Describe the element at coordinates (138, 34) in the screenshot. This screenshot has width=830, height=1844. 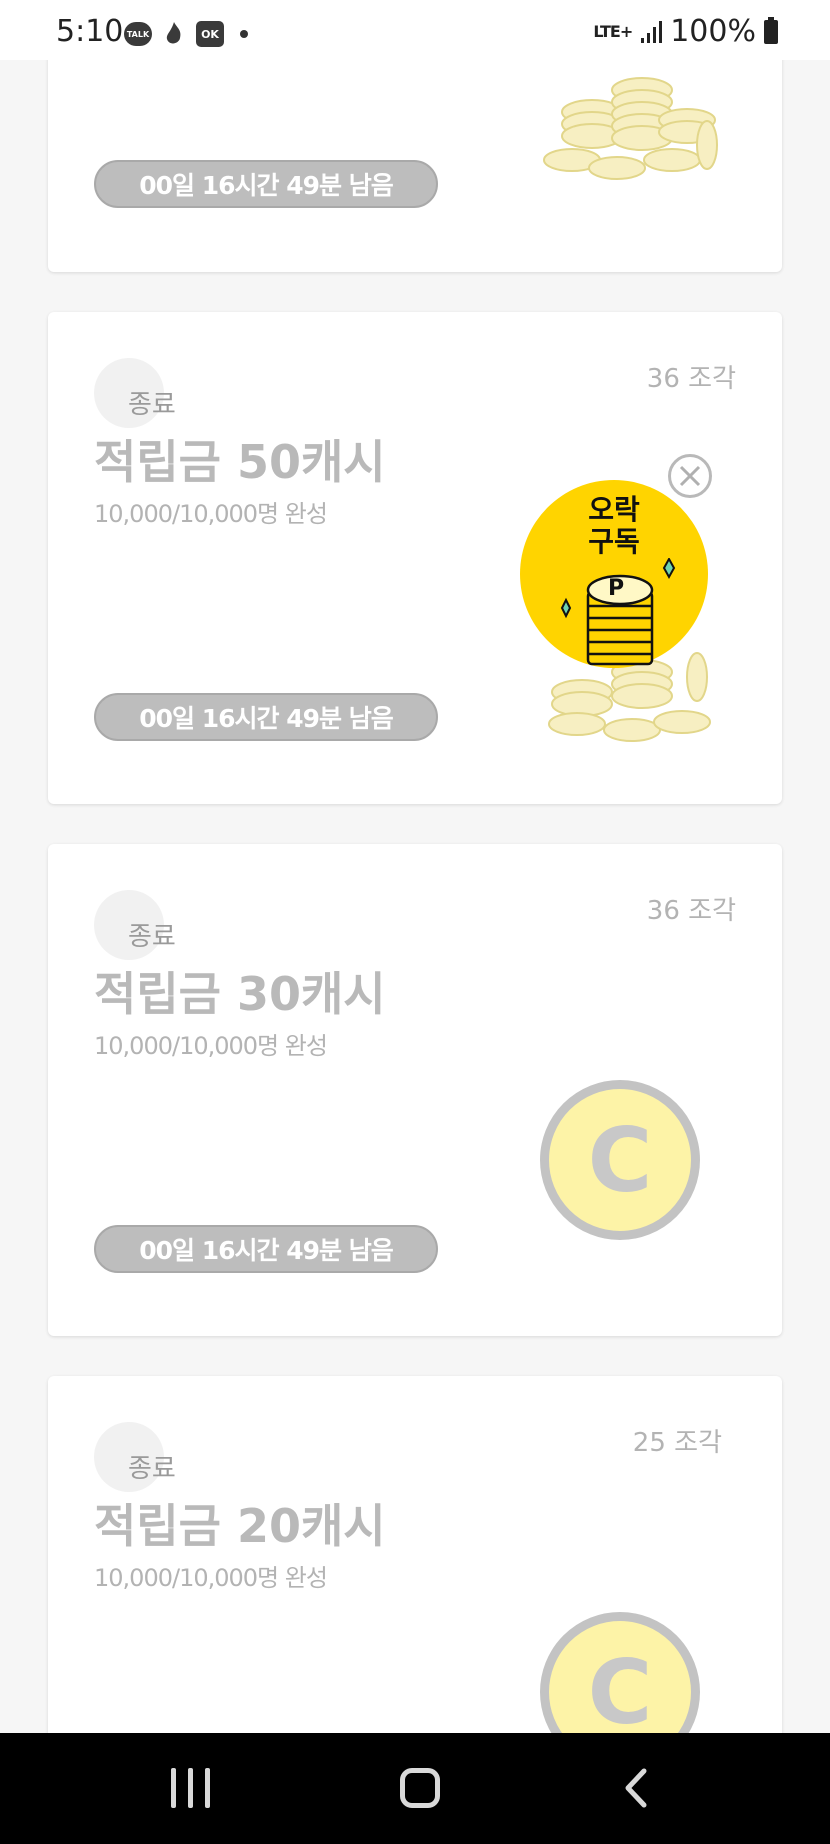
I see `kakaotalk-icon: TALK` at that location.